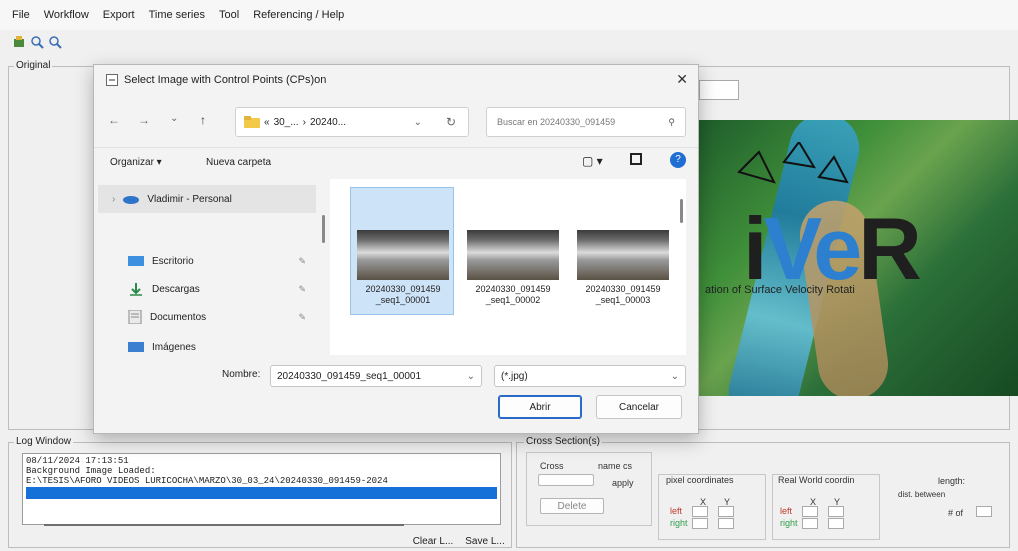 This screenshot has height=551, width=1018. What do you see at coordinates (267, 122) in the screenshot?
I see `address-part: «` at bounding box center [267, 122].